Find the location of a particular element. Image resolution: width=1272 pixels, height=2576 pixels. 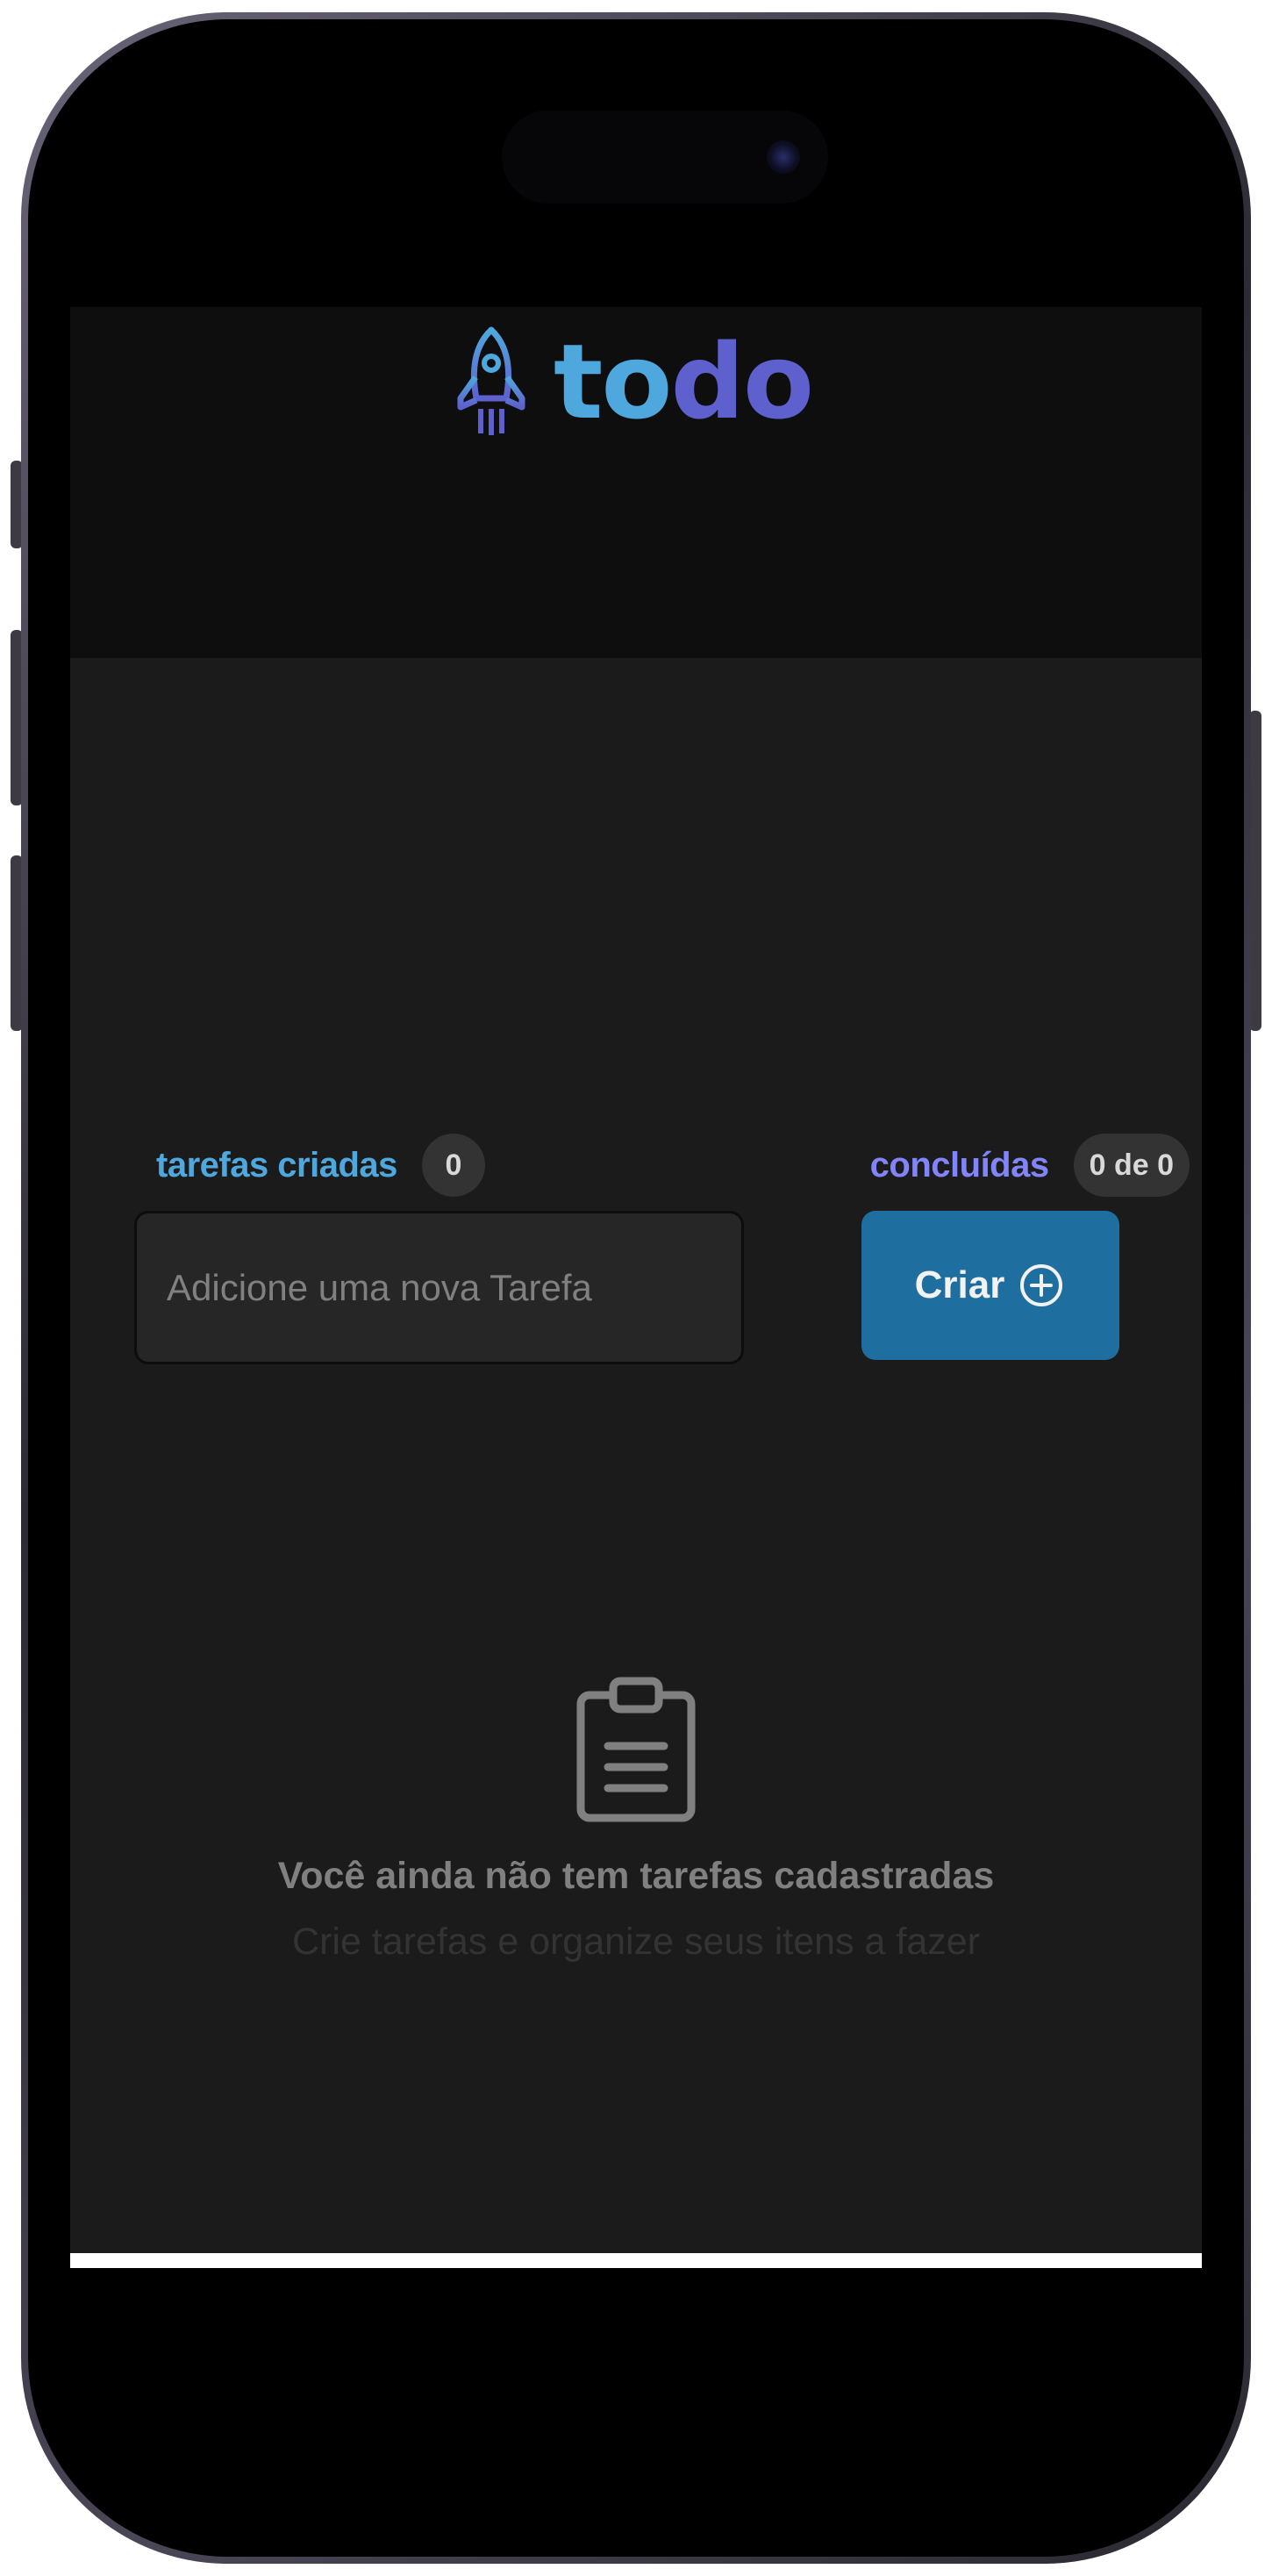

logo-text-do: do is located at coordinates (742, 381).